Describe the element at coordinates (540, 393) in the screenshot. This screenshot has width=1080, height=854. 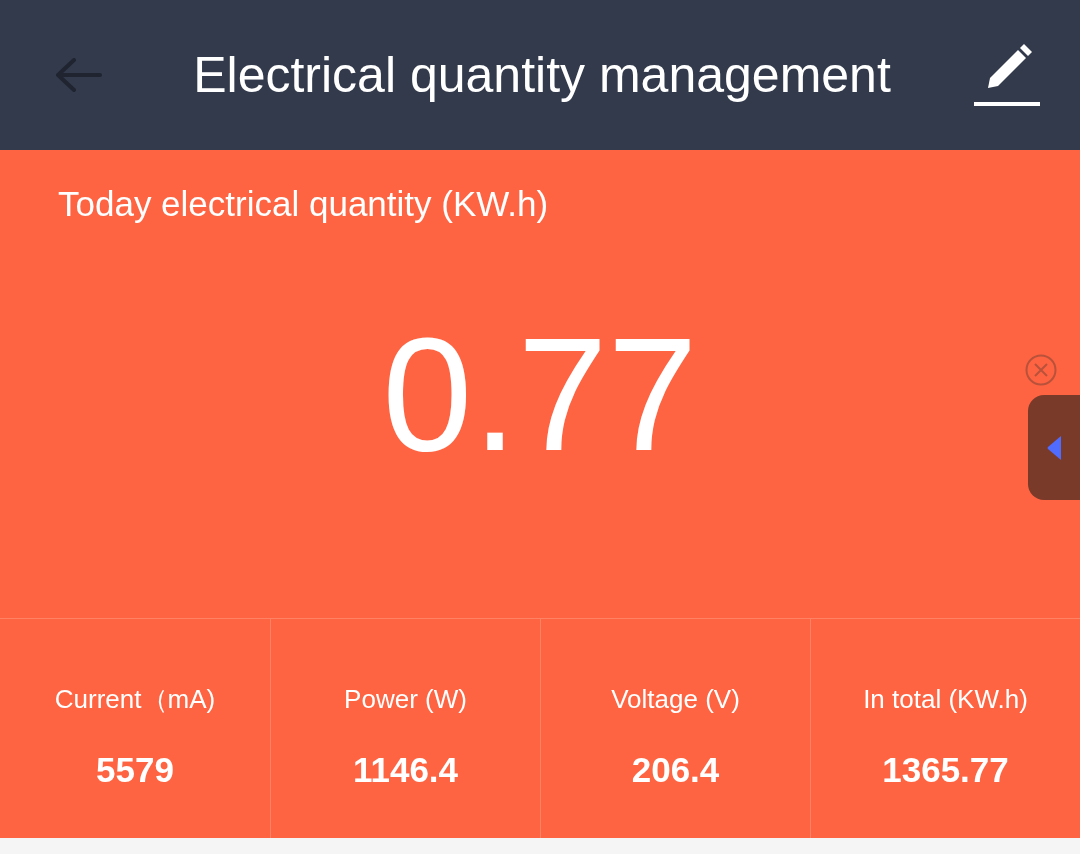
I see `today-value: 0.77` at that location.